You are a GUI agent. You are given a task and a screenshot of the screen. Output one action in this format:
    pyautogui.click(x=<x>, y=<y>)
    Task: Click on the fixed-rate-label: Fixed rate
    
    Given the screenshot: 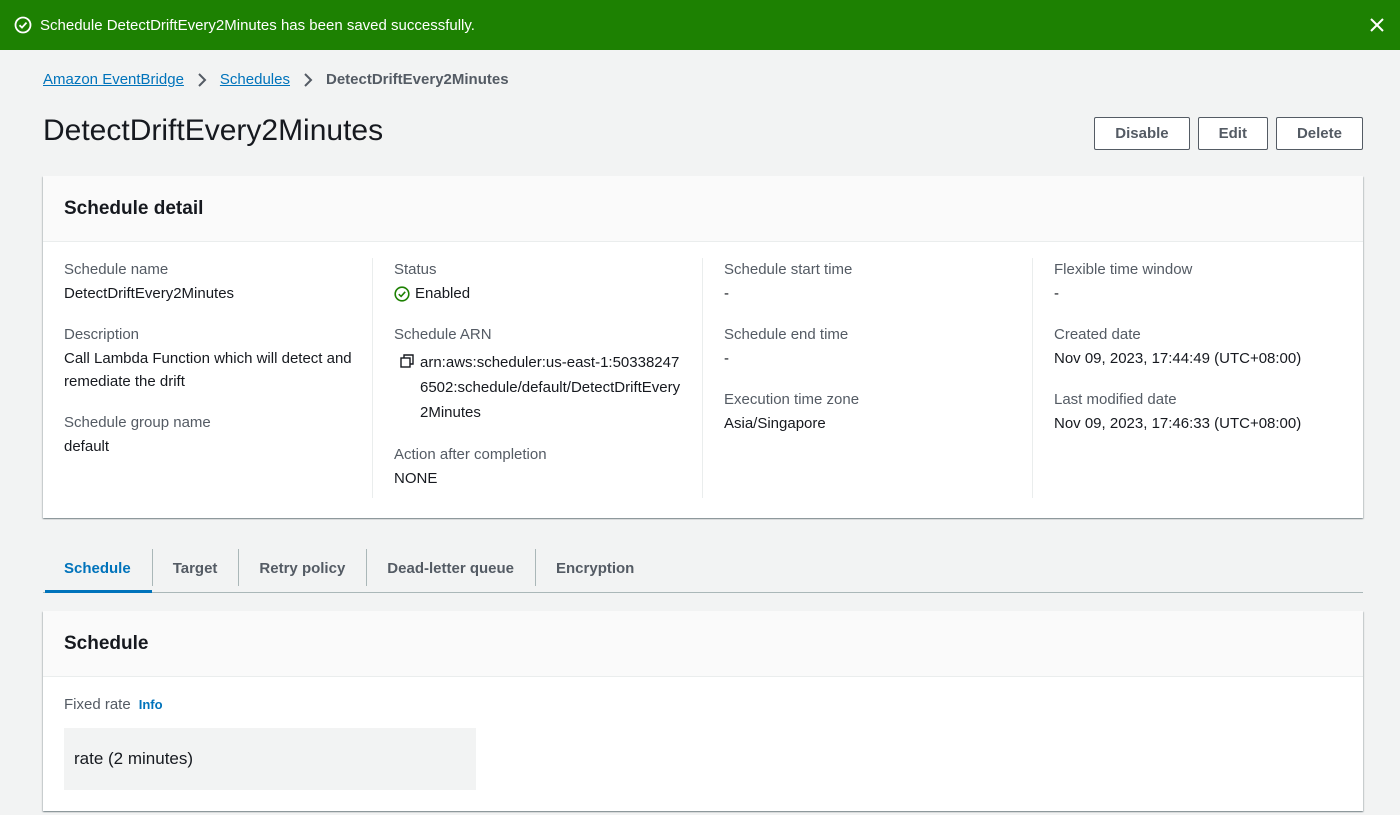 What is the action you would take?
    pyautogui.click(x=97, y=704)
    